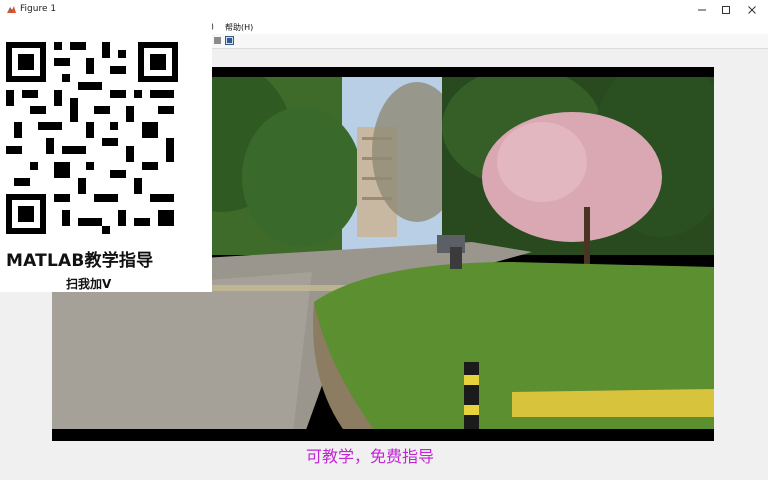  What do you see at coordinates (38, 9) in the screenshot?
I see `window-title: Figure 1` at bounding box center [38, 9].